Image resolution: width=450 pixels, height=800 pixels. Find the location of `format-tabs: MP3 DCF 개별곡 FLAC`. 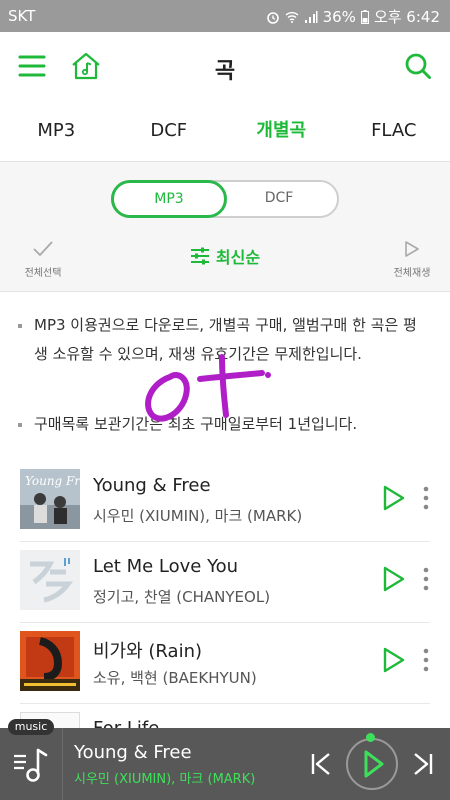

format-tabs: MP3 DCF 개별곡 FLAC is located at coordinates (225, 131).